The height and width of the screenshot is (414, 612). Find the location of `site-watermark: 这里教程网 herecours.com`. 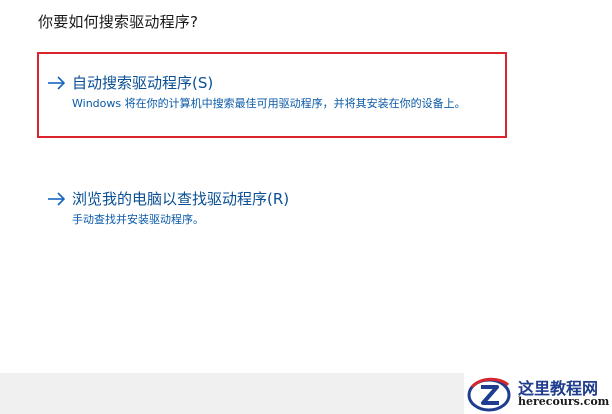

site-watermark: 这里教程网 herecours.com is located at coordinates (538, 393).